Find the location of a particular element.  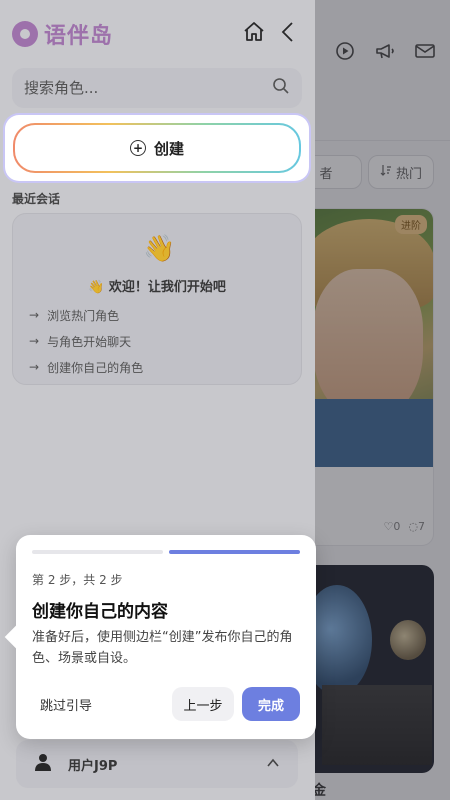

finish-button: 完成 is located at coordinates (271, 704).